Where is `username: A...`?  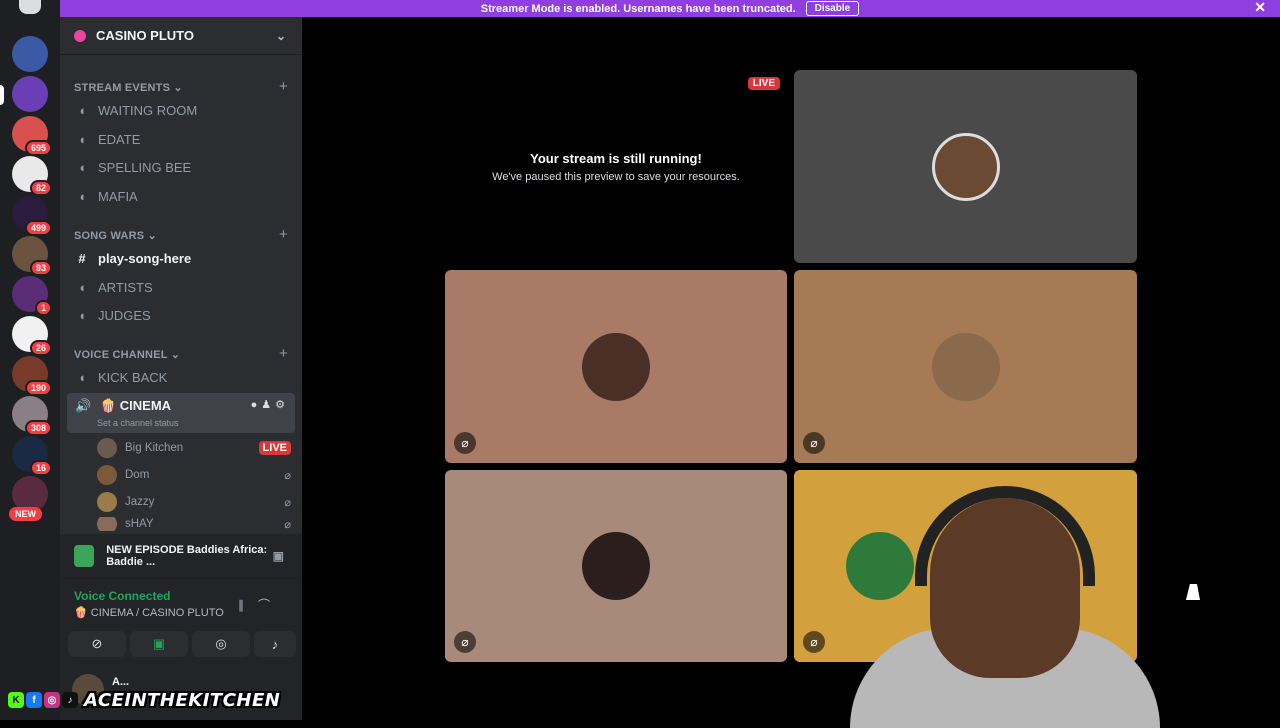 username: A... is located at coordinates (121, 682).